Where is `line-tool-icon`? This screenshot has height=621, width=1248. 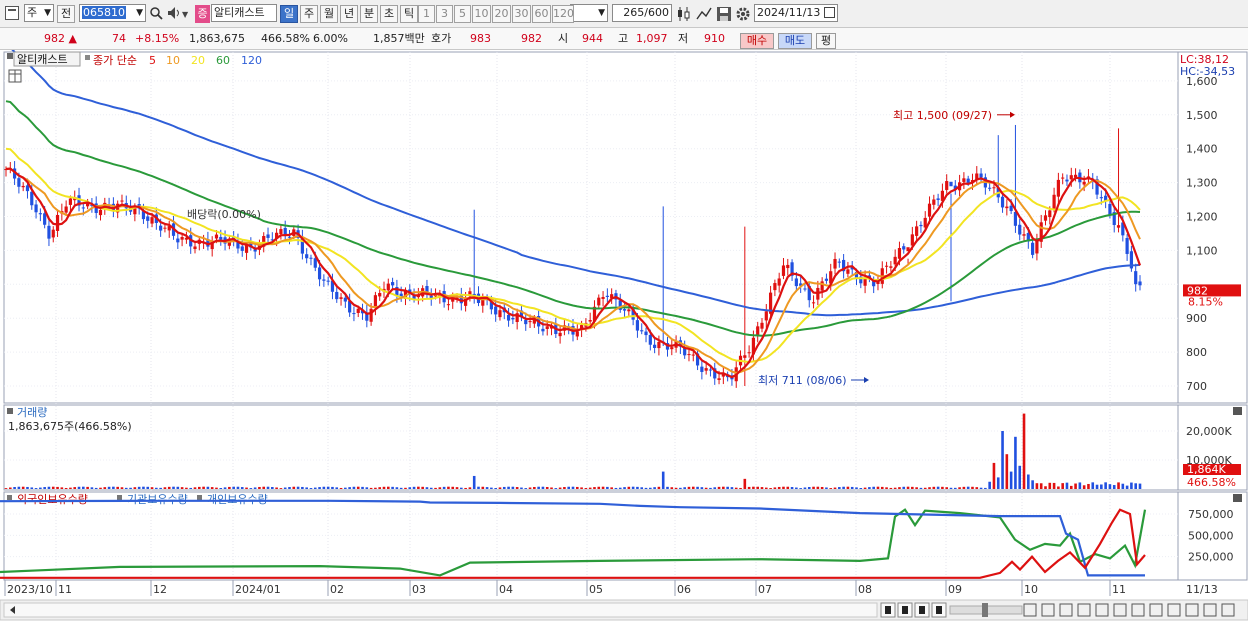
line-tool-icon is located at coordinates (704, 14).